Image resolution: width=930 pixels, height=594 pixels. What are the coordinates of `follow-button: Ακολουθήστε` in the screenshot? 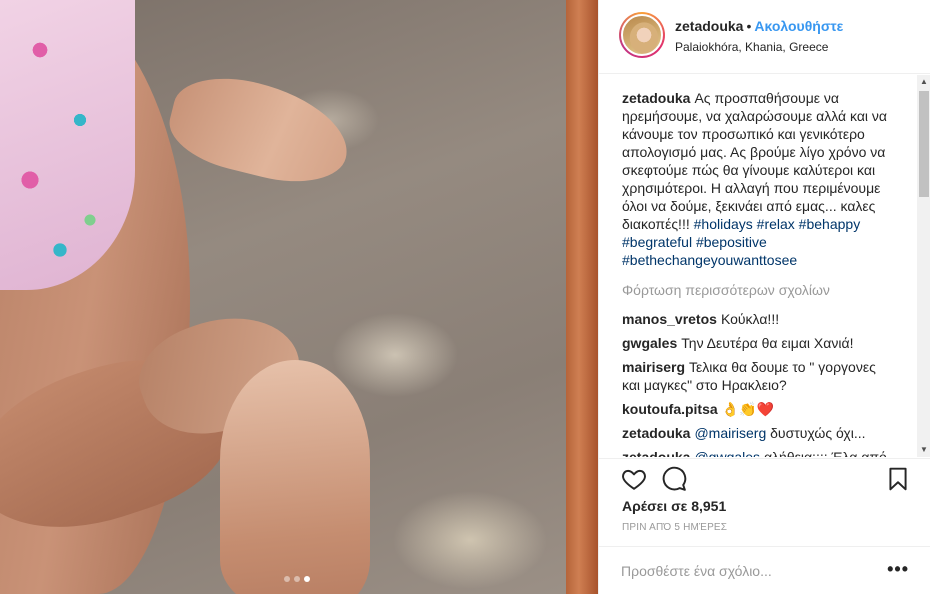 It's located at (798, 26).